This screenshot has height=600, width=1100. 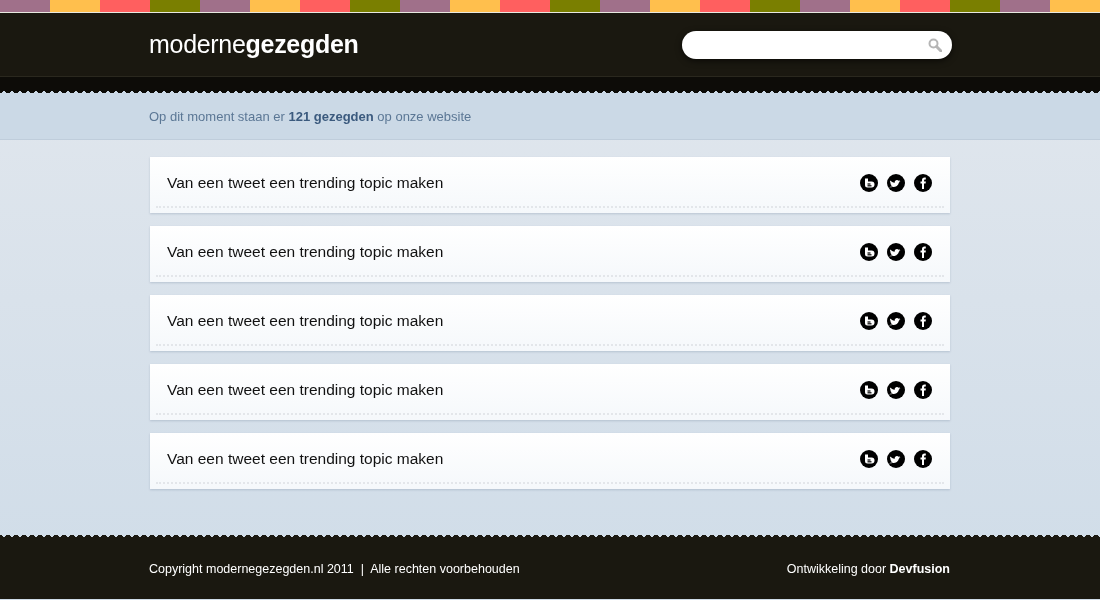 I want to click on copyright-text: Copyright modernegezegden.nl 2011 | Alle rechten voorbehouden, so click(x=334, y=569).